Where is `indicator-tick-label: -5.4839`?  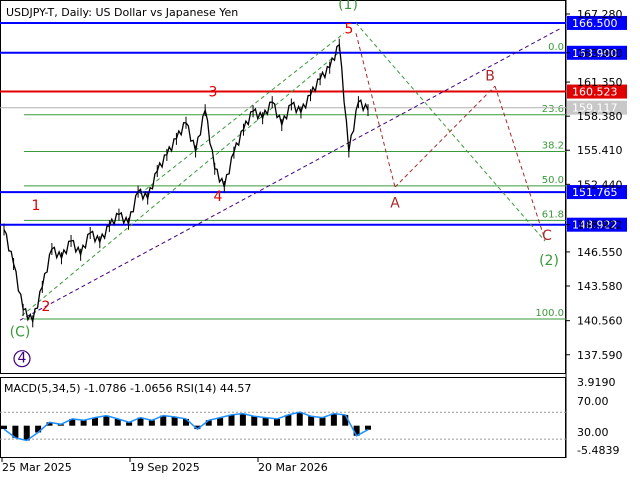
indicator-tick-label: -5.4839 is located at coordinates (598, 450).